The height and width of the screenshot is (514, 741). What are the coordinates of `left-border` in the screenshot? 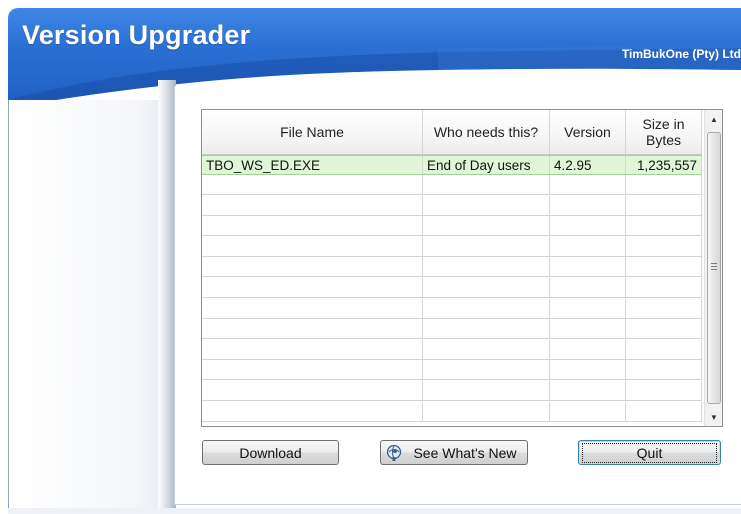 It's located at (8, 307).